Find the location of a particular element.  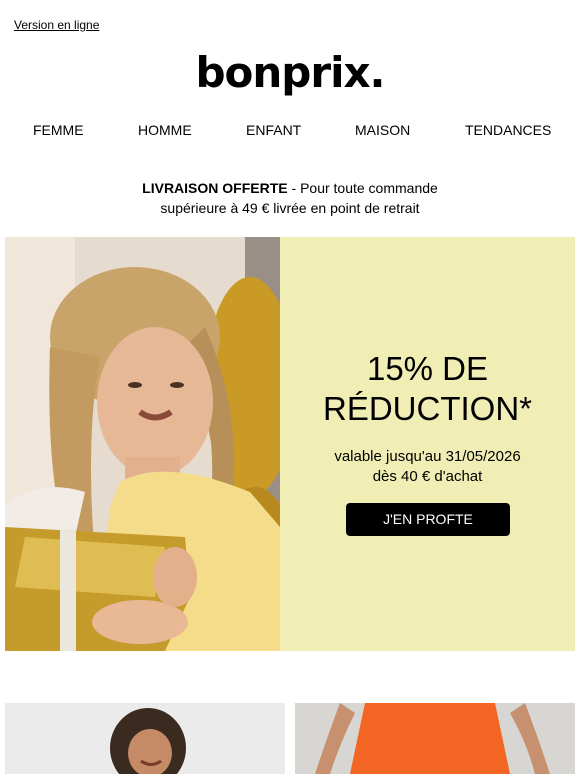

orange-dress-photo is located at coordinates (435, 738).